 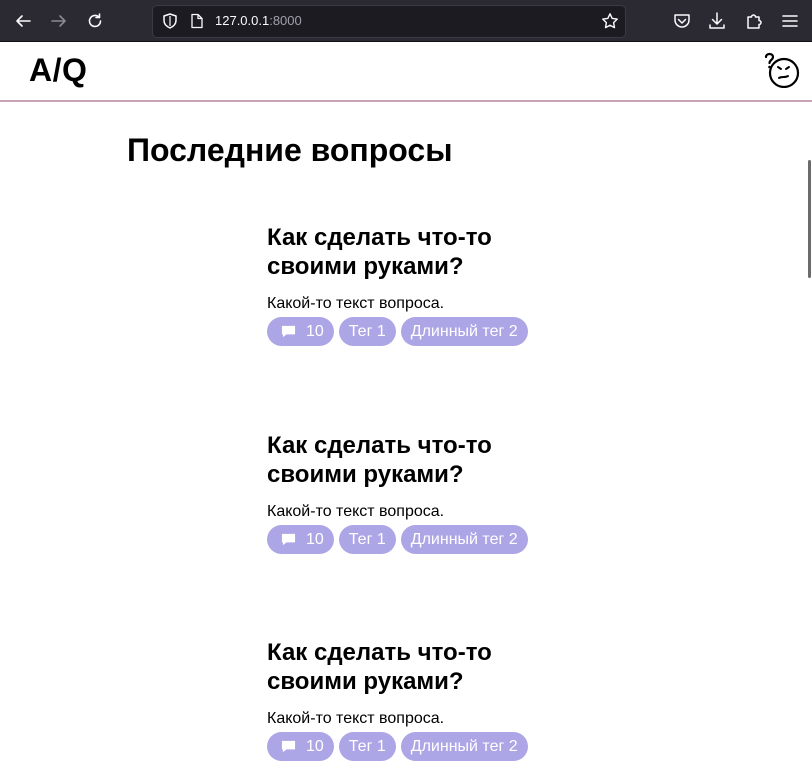 What do you see at coordinates (242, 20) in the screenshot?
I see `url-host: 127.0.0.1` at bounding box center [242, 20].